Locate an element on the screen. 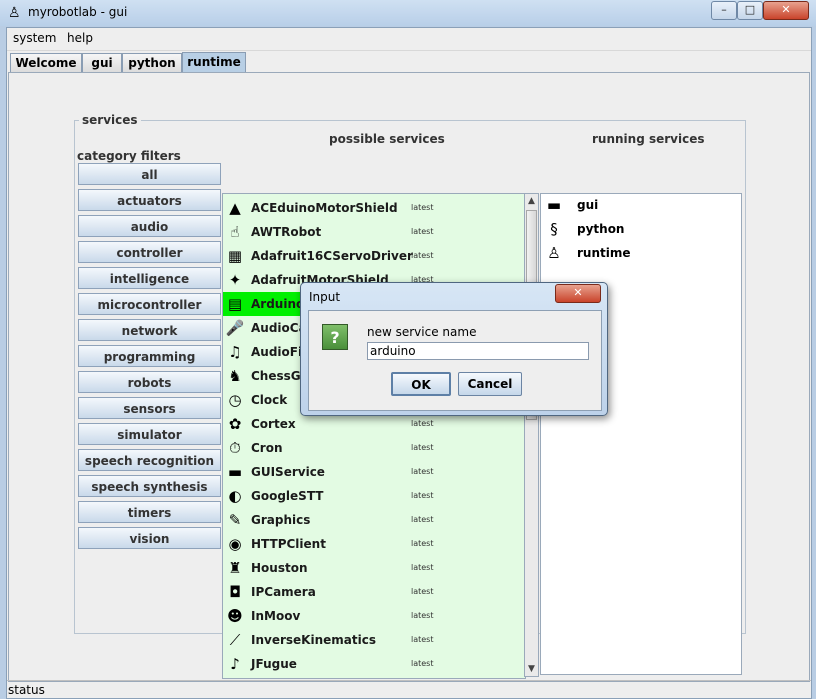 This screenshot has width=816, height=699. running-service-name: runtime is located at coordinates (604, 253).